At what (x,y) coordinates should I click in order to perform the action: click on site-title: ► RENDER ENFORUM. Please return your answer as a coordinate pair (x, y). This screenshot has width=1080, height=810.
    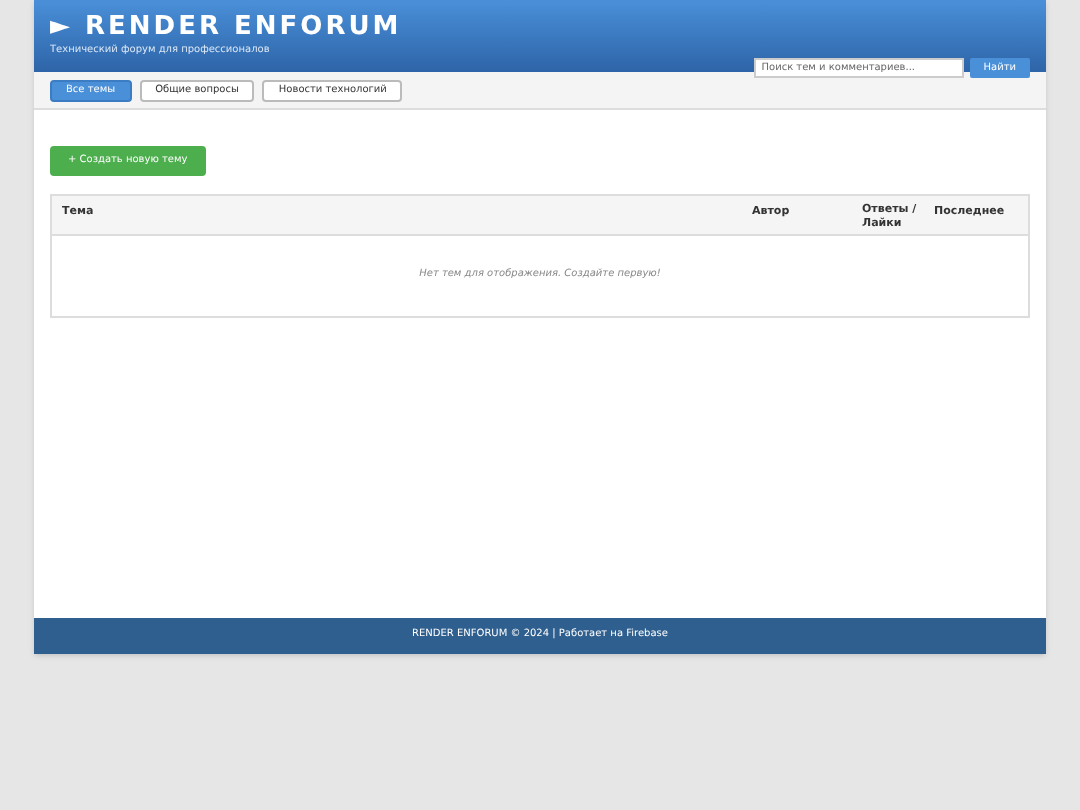
    Looking at the image, I should click on (226, 27).